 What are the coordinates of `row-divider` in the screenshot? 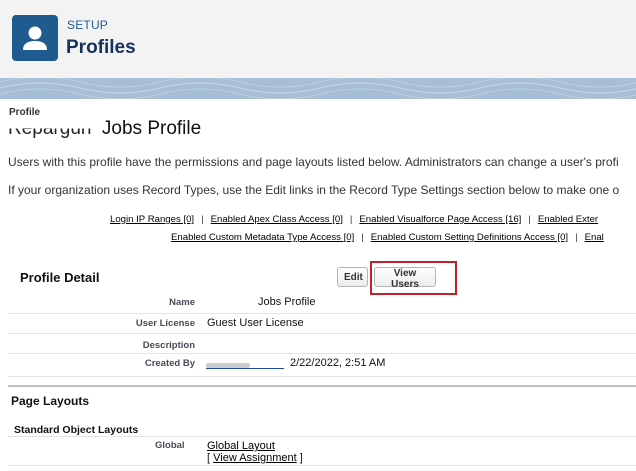 It's located at (322, 465).